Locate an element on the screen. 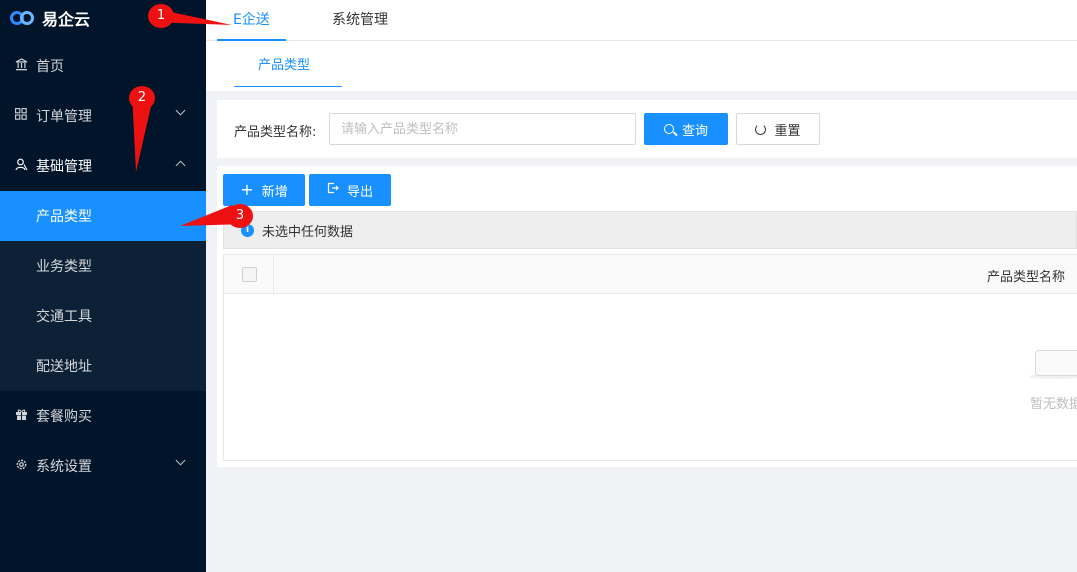  annotation-marker-2: 2 is located at coordinates (142, 98).